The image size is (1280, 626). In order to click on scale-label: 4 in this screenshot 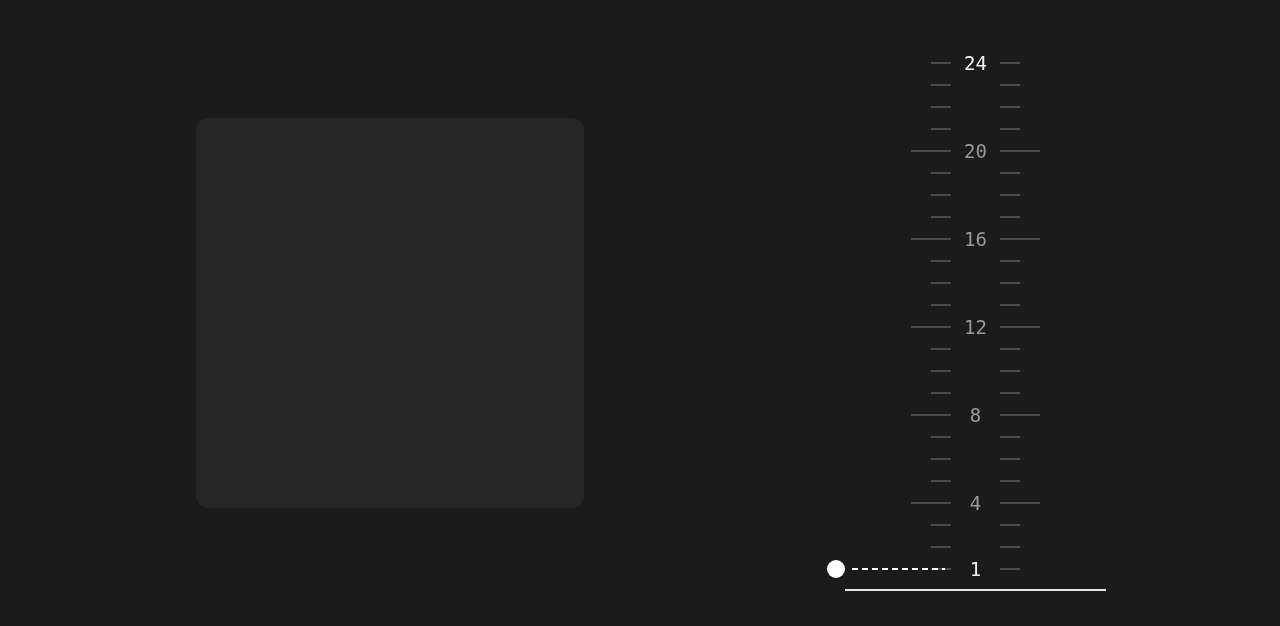, I will do `click(975, 503)`.